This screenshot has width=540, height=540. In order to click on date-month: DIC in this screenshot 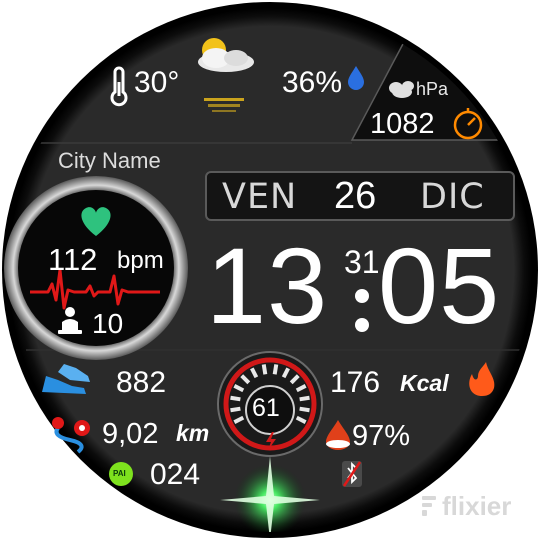, I will do `click(452, 197)`.